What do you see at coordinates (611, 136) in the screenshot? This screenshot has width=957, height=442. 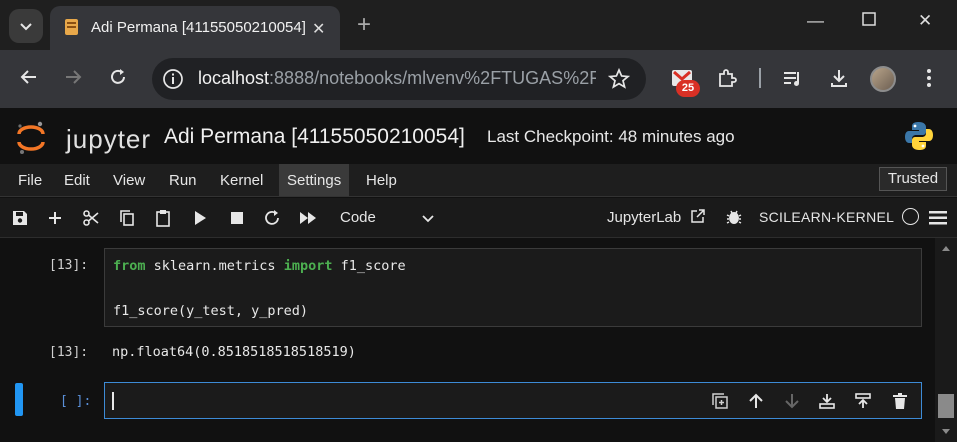 I see `last-checkpoint: Last Checkpoint: 48 minutes ago` at bounding box center [611, 136].